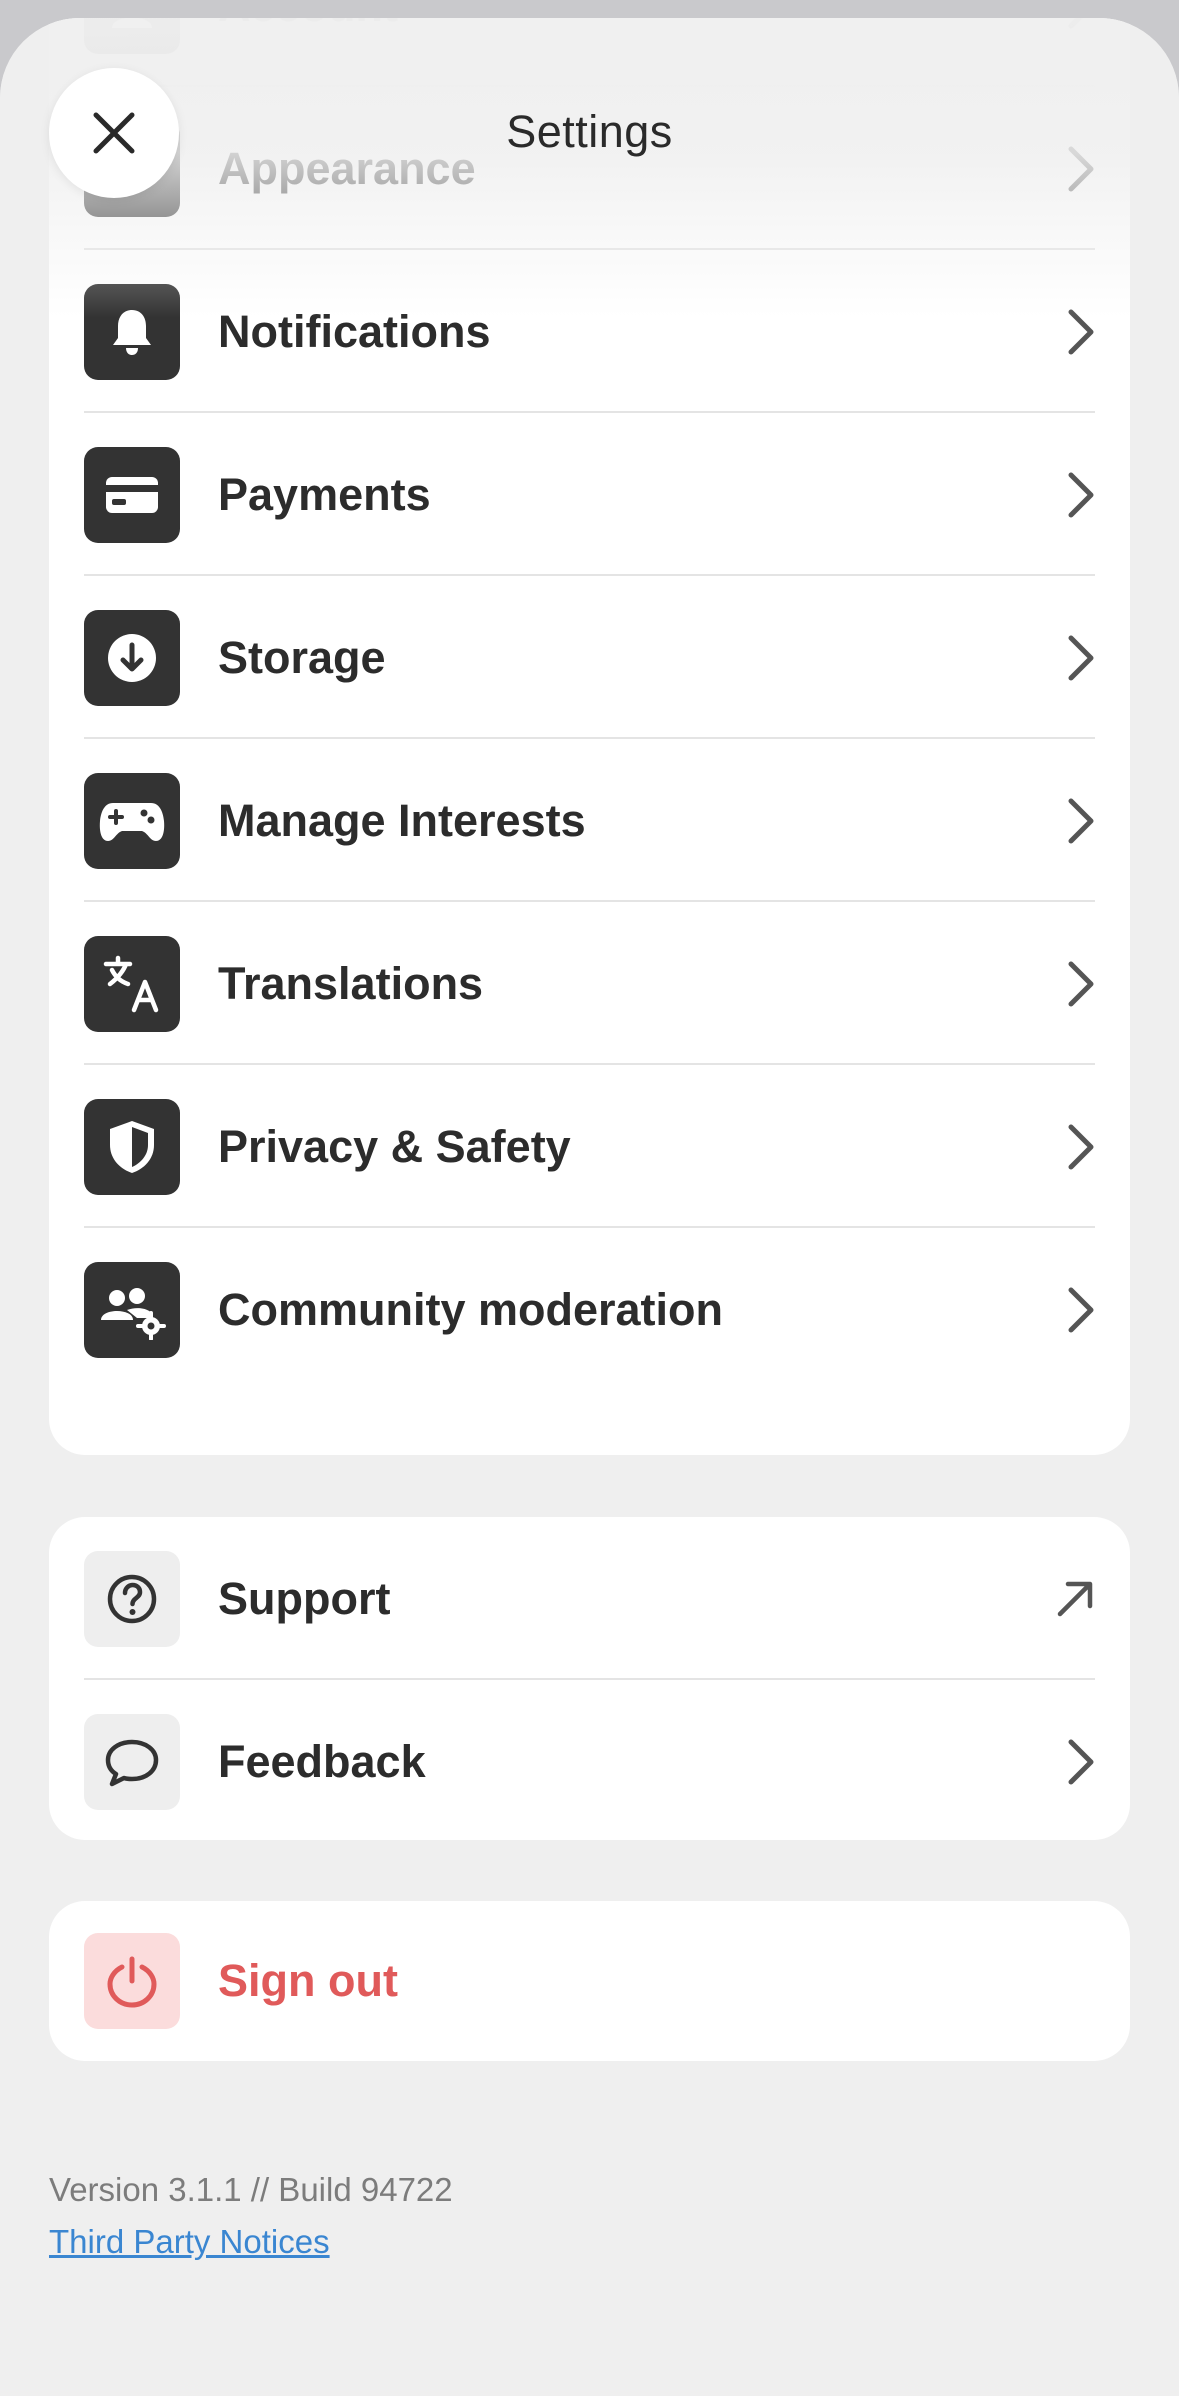  What do you see at coordinates (132, 494) in the screenshot?
I see `credit-card-icon` at bounding box center [132, 494].